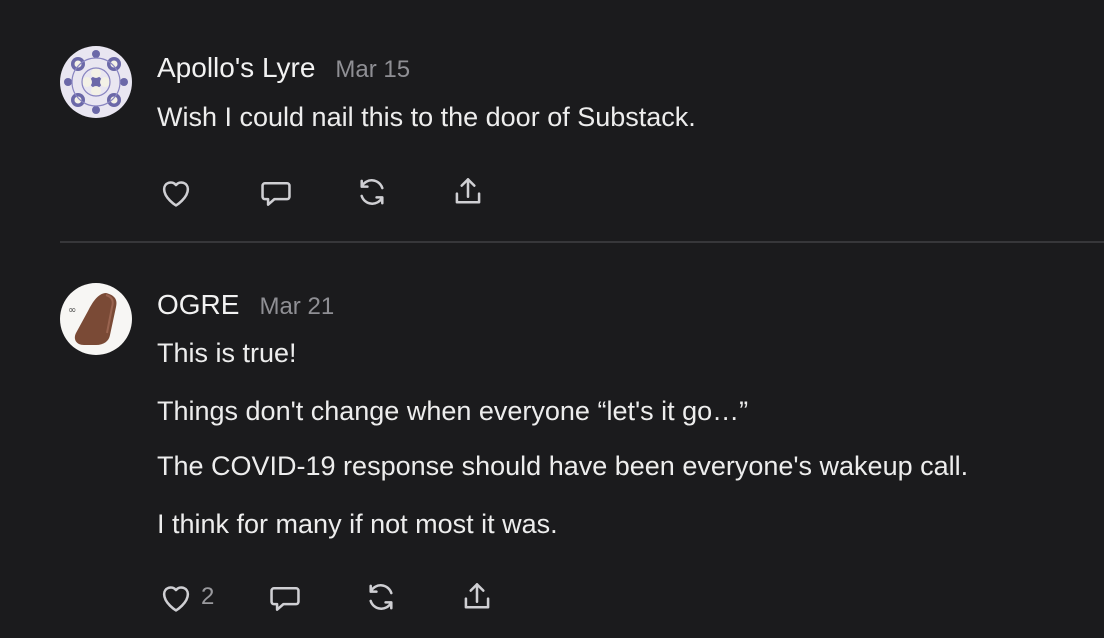 This screenshot has width=1104, height=638. I want to click on comment-header: Apollo's Lyre Mar 15, so click(620, 72).